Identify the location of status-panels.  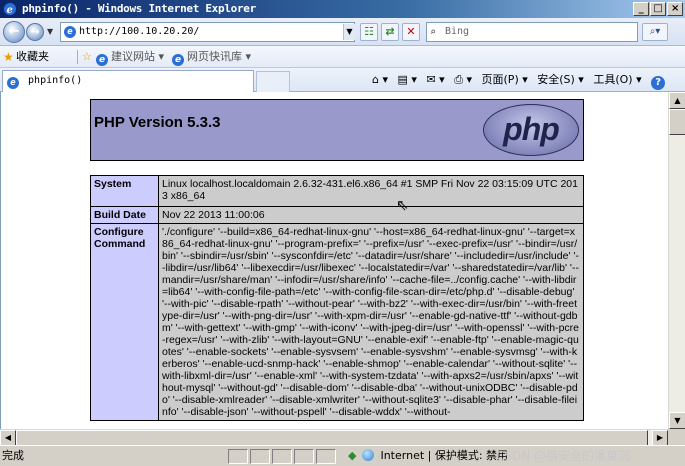
(282, 456).